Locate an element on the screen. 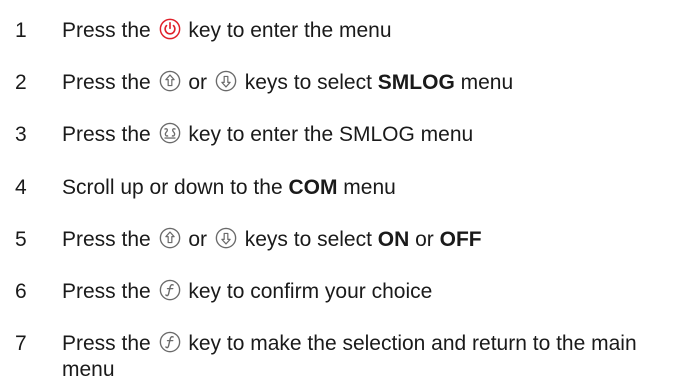  step-text: Press the or keys to select ON or OFF is located at coordinates (372, 240).